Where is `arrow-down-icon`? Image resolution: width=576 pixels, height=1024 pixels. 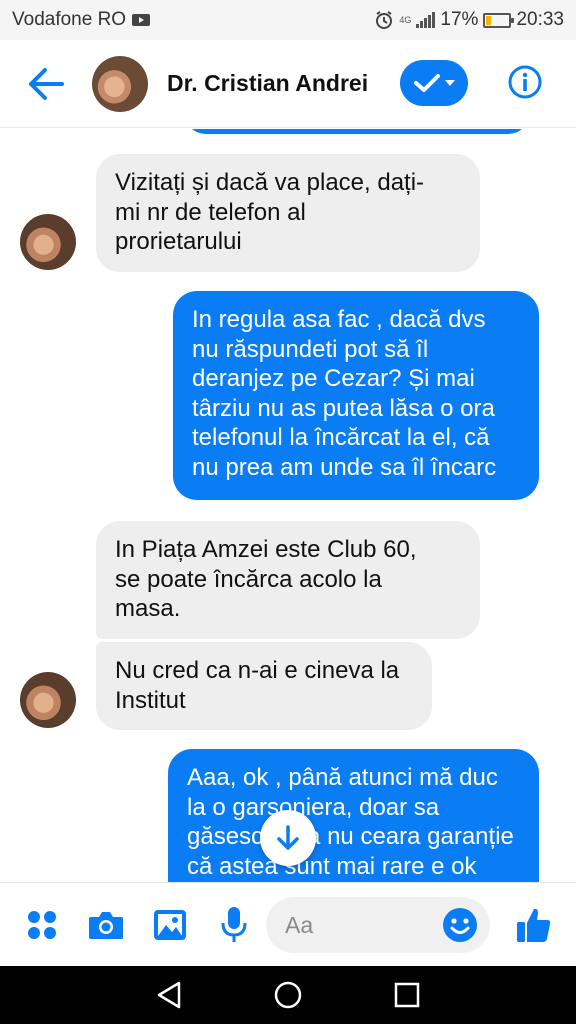 arrow-down-icon is located at coordinates (288, 837).